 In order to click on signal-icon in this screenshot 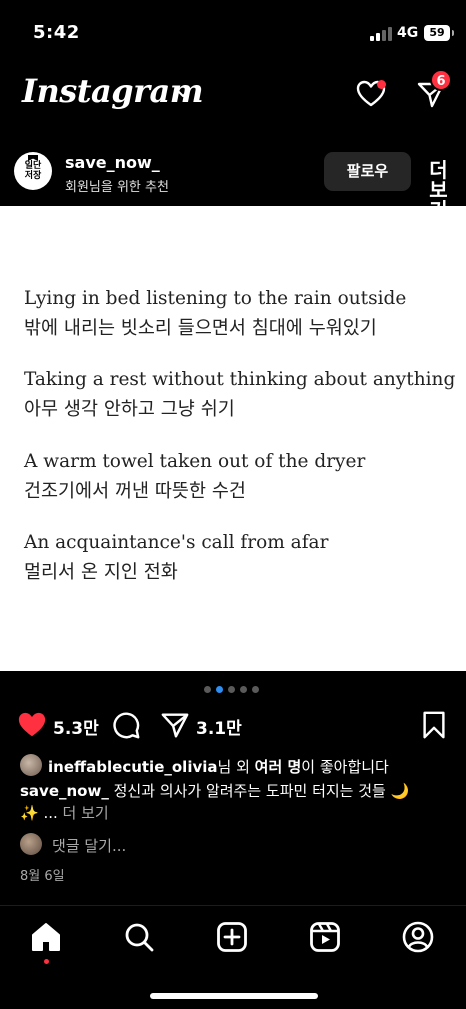, I will do `click(381, 34)`.